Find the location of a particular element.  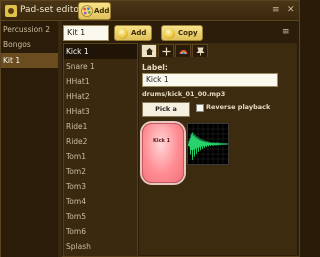

kit-item-bongos: Bongos is located at coordinates (29, 44).